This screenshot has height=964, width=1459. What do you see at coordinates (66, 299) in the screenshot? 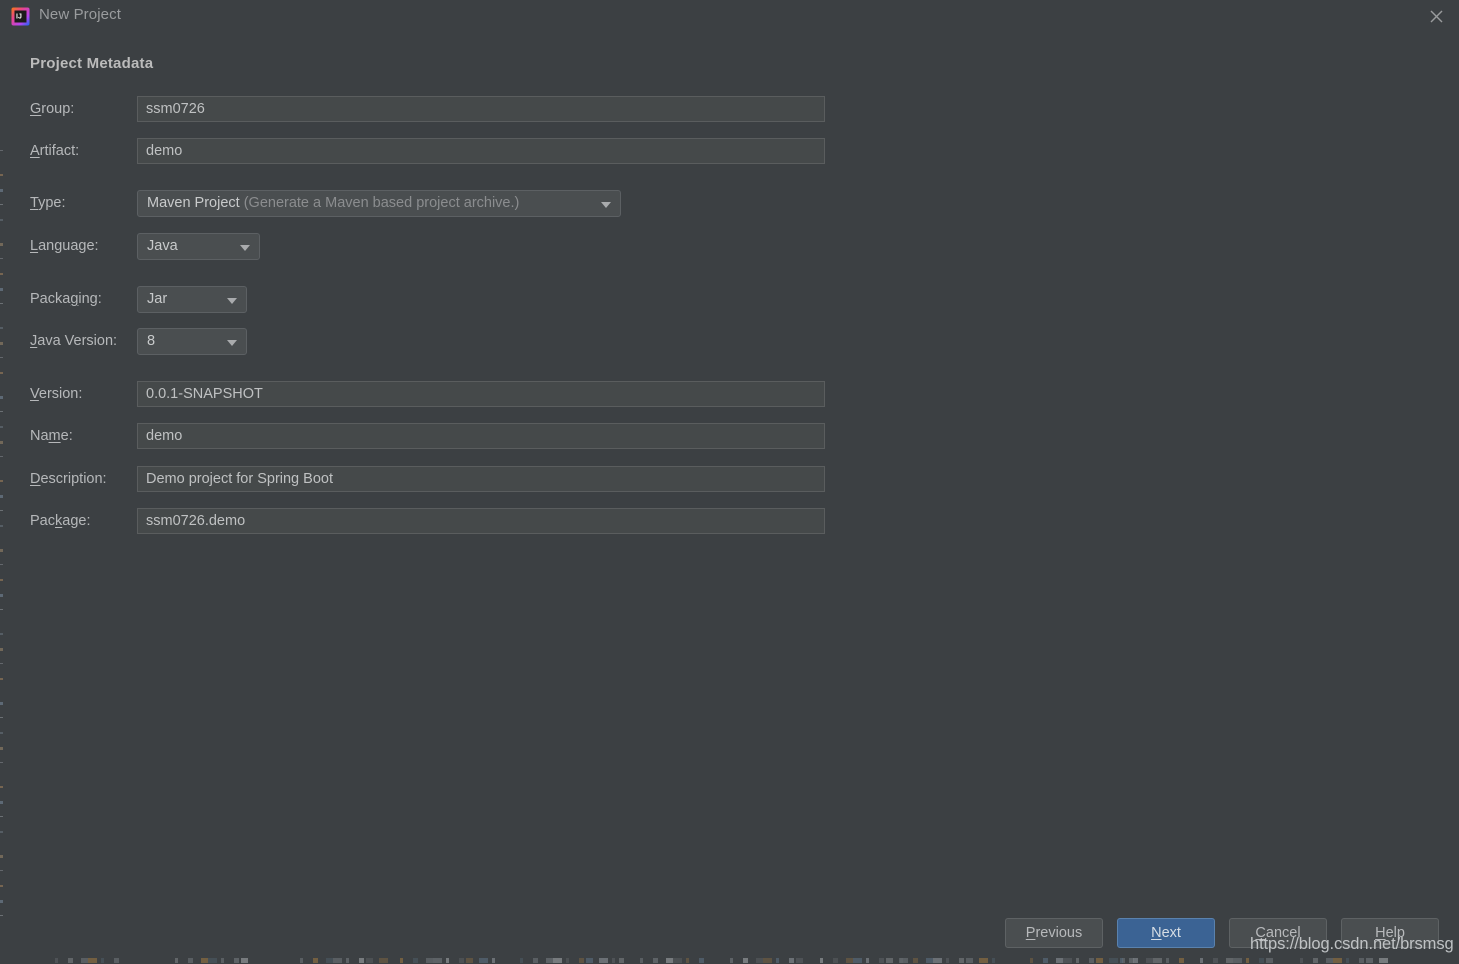
I see `field-label: Packaging:` at bounding box center [66, 299].